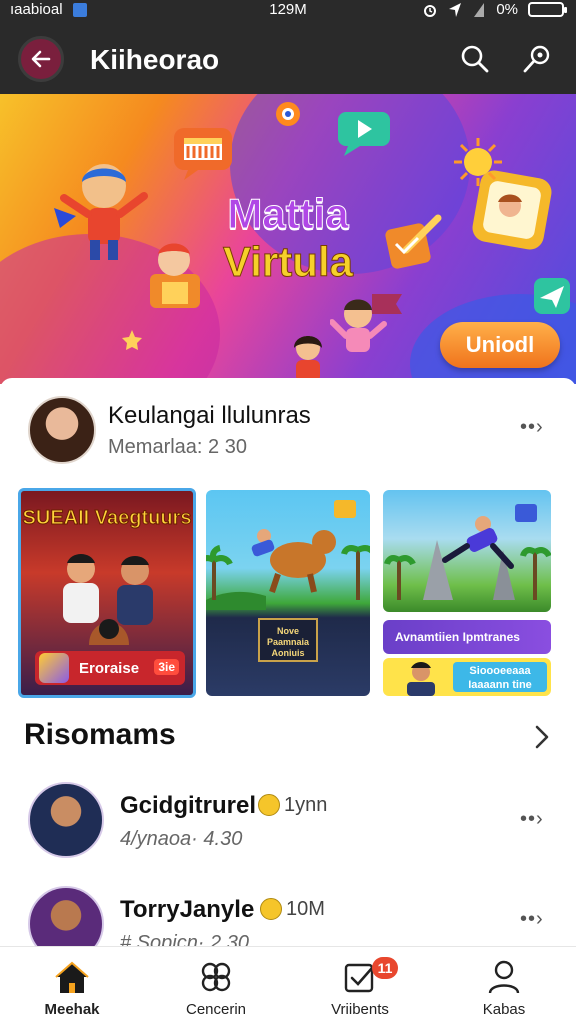 The image size is (576, 1024). What do you see at coordinates (552, 296) in the screenshot?
I see `paper-plane-icon` at bounding box center [552, 296].